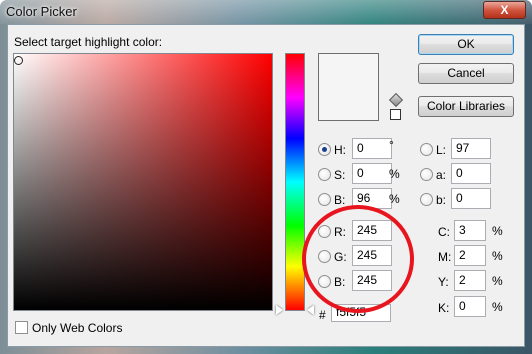 The width and height of the screenshot is (532, 354). What do you see at coordinates (470, 230) in the screenshot?
I see `c-field: 3` at bounding box center [470, 230].